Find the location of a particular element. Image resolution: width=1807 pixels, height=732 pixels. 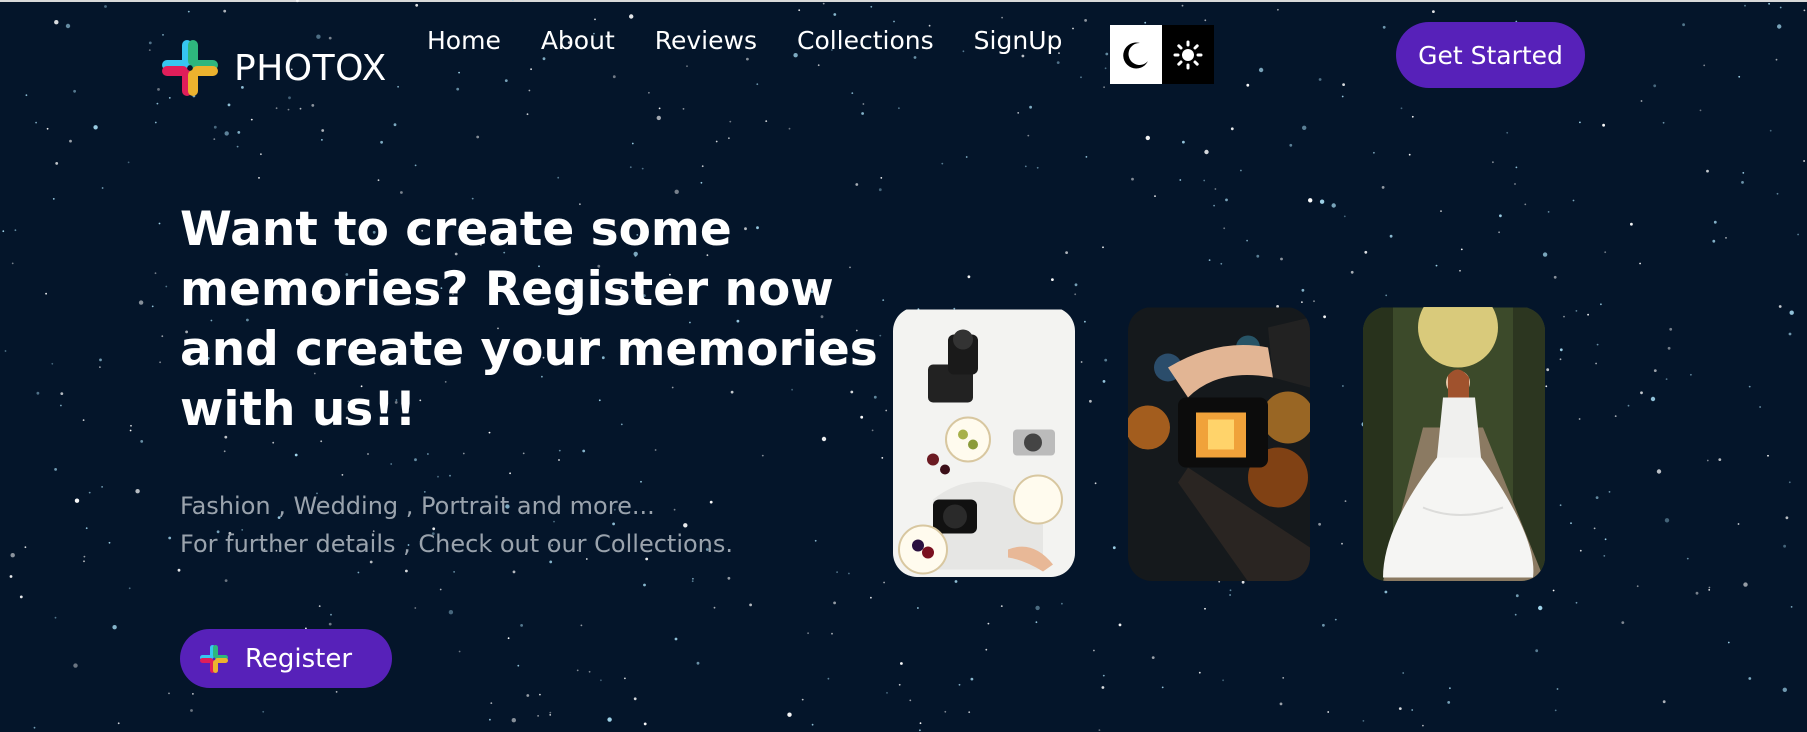

nav-signup: SignUp is located at coordinates (1018, 40).